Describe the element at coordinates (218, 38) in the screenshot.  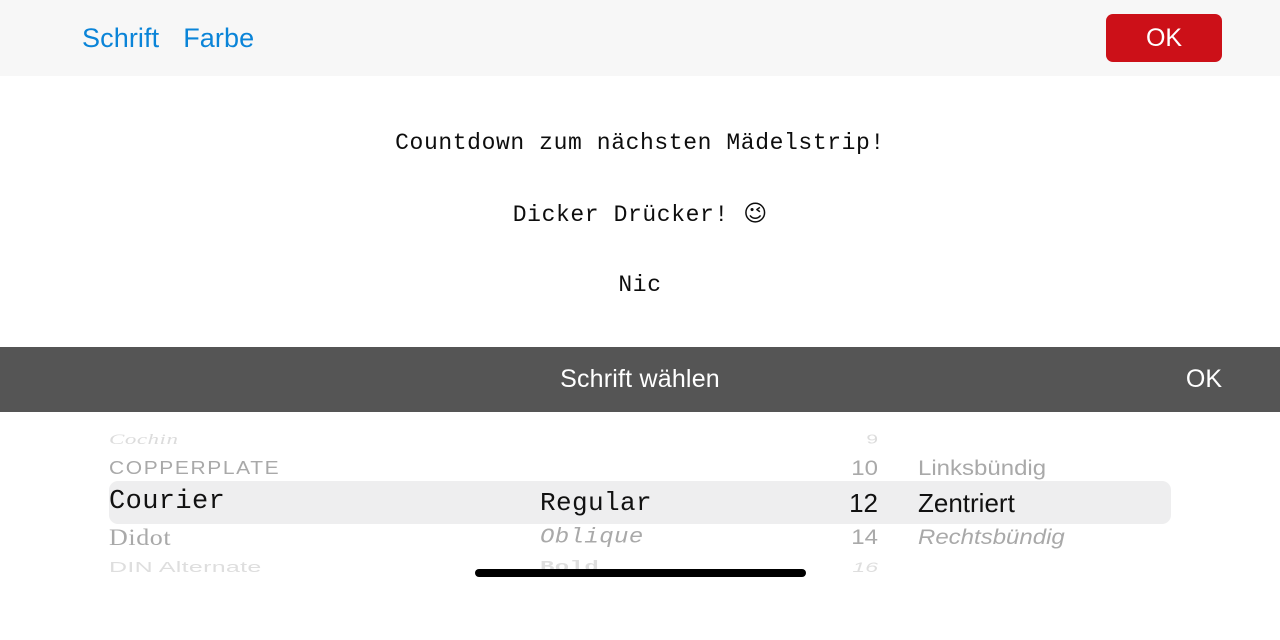
I see `nav-link-farbe: Farbe` at that location.